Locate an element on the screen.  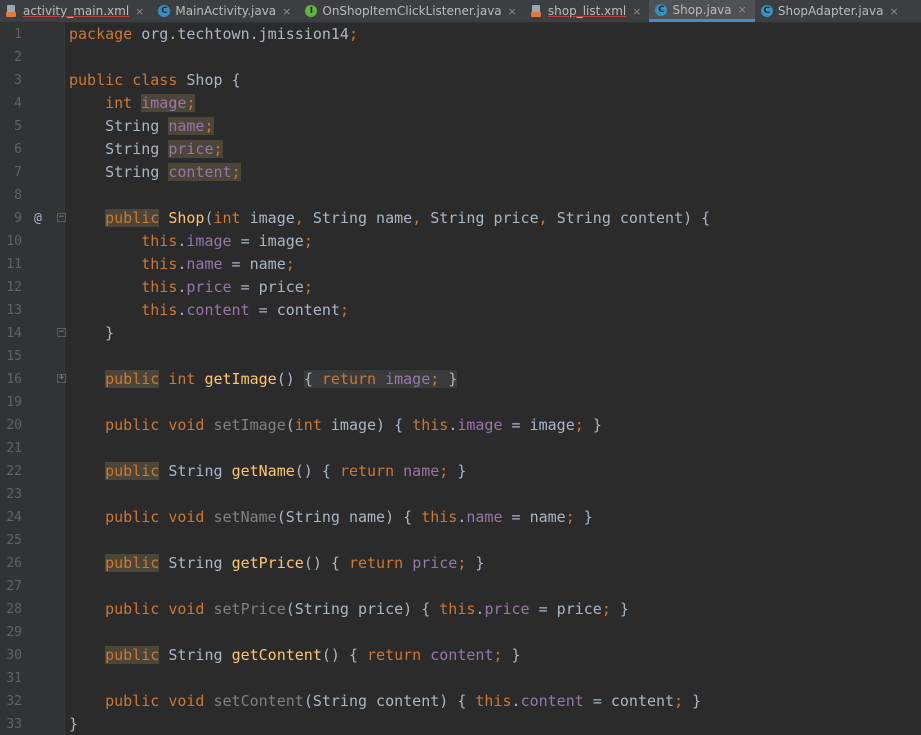
tab-label: activity_main.xml is located at coordinates (76, 11).